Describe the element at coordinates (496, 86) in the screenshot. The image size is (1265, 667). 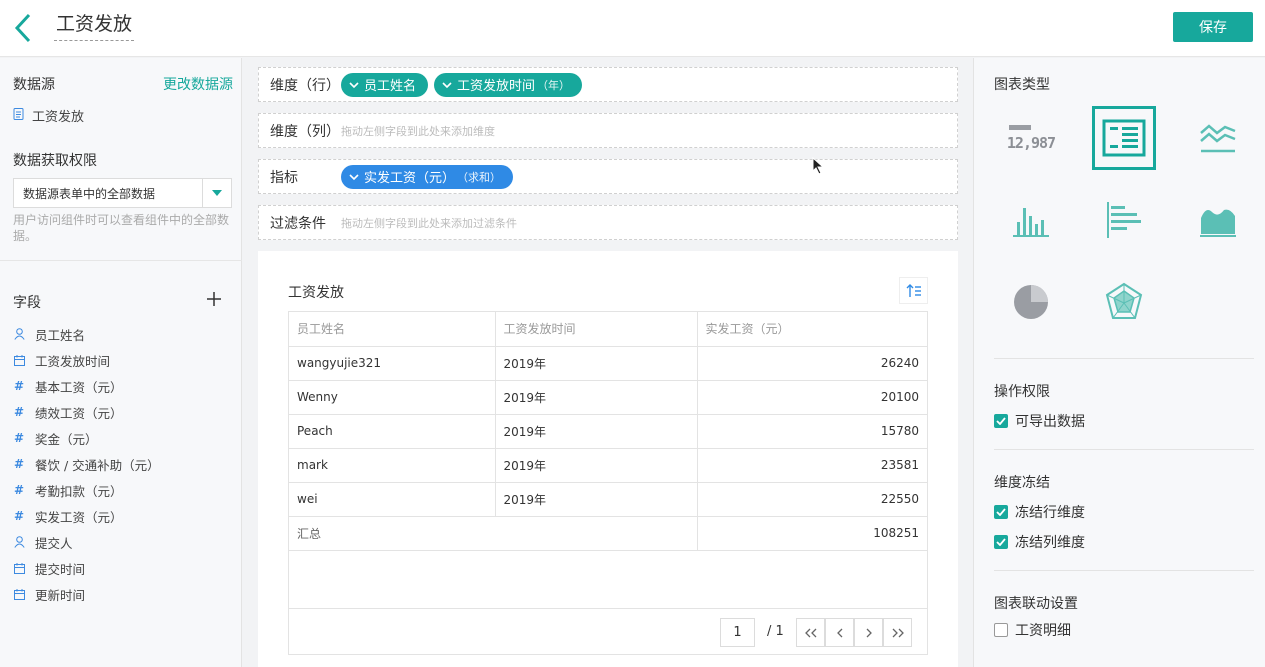
I see `row-pill-label: 工资发放时间` at that location.